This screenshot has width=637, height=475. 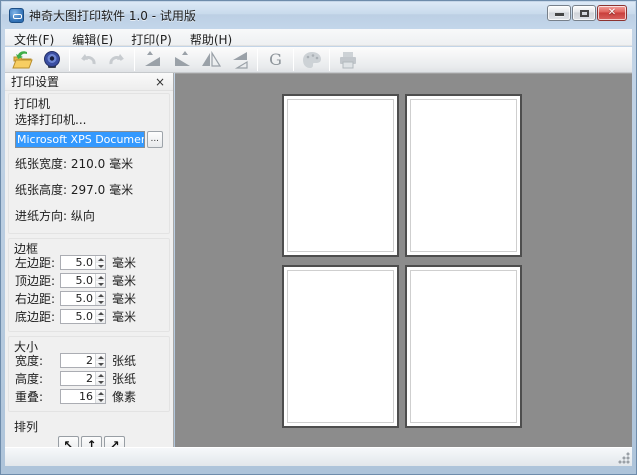 What do you see at coordinates (29, 397) in the screenshot?
I see `overlap-label: 重叠:` at bounding box center [29, 397].